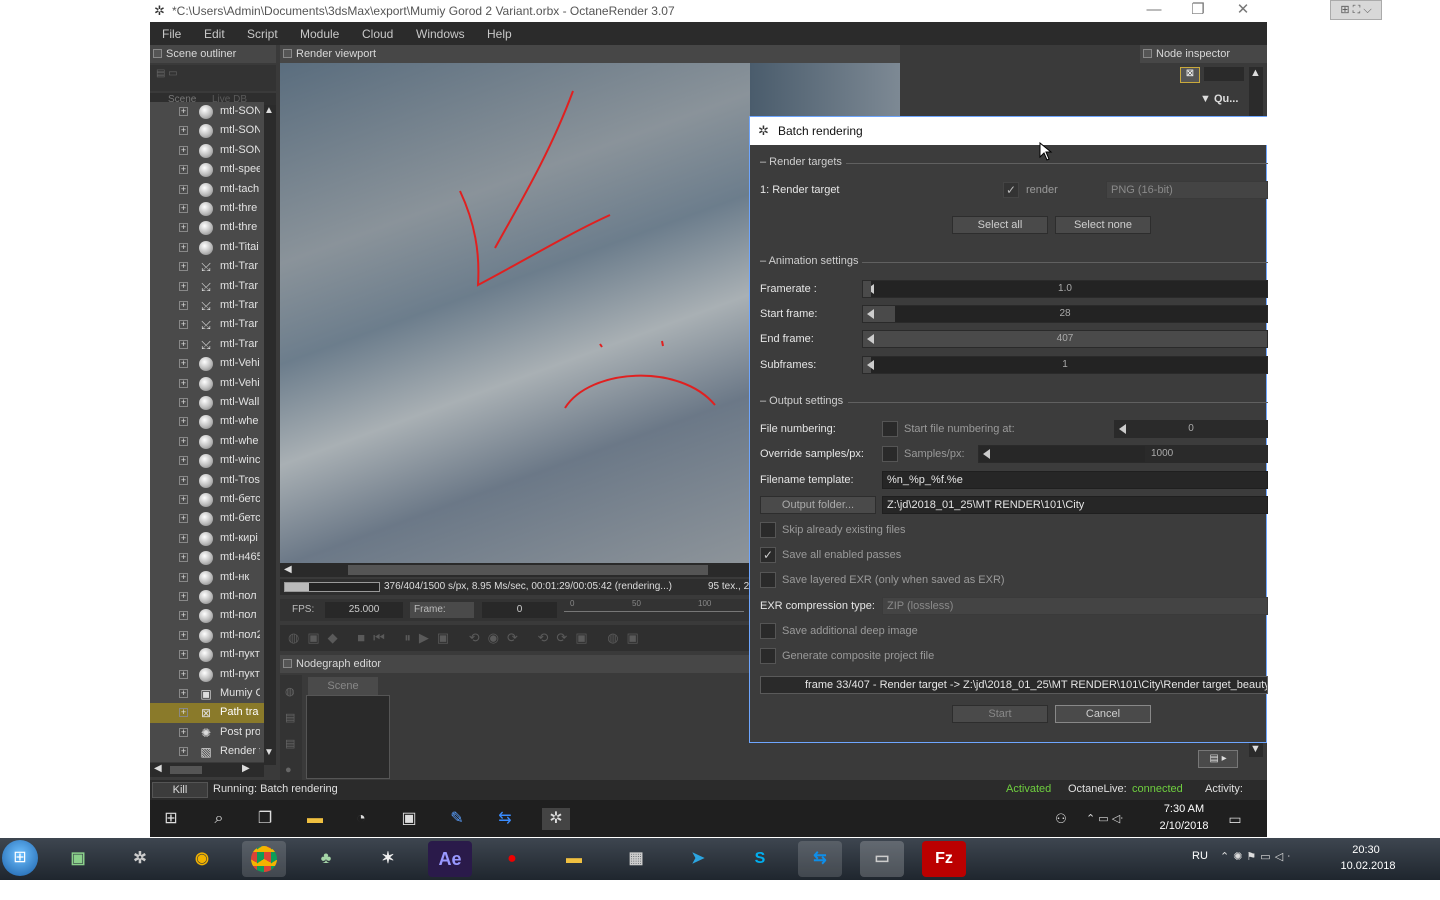  Describe the element at coordinates (890, 454) in the screenshot. I see `override-samples-checkbox` at that location.